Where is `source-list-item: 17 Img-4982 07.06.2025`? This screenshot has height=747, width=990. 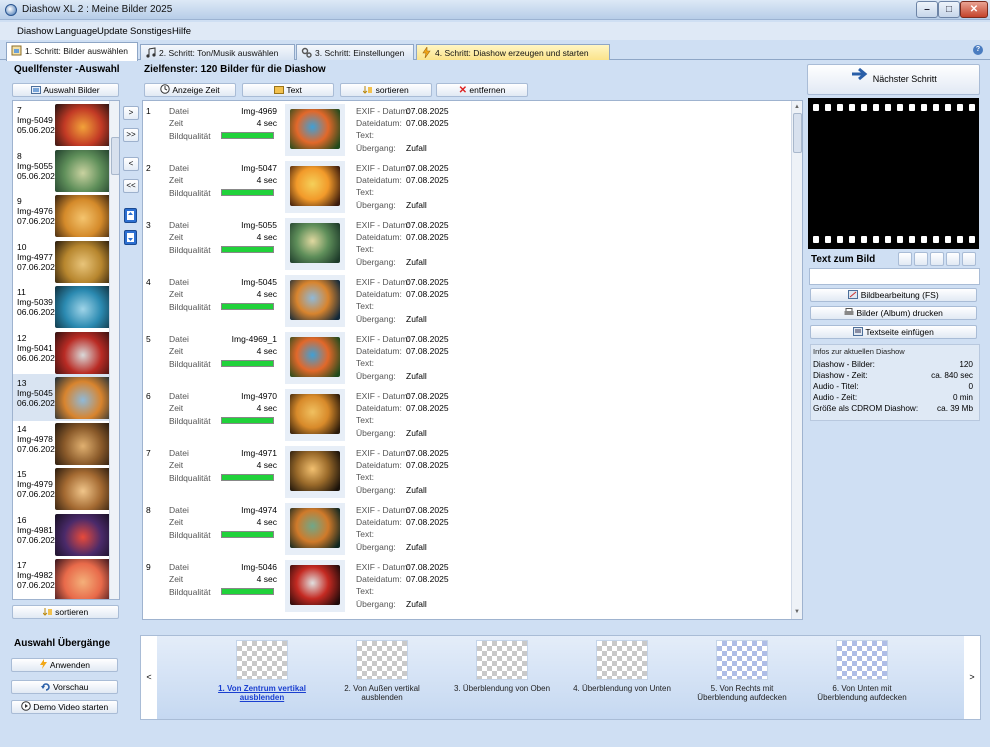
source-list-item: 17 Img-4982 07.06.2025 is located at coordinates (66, 577).